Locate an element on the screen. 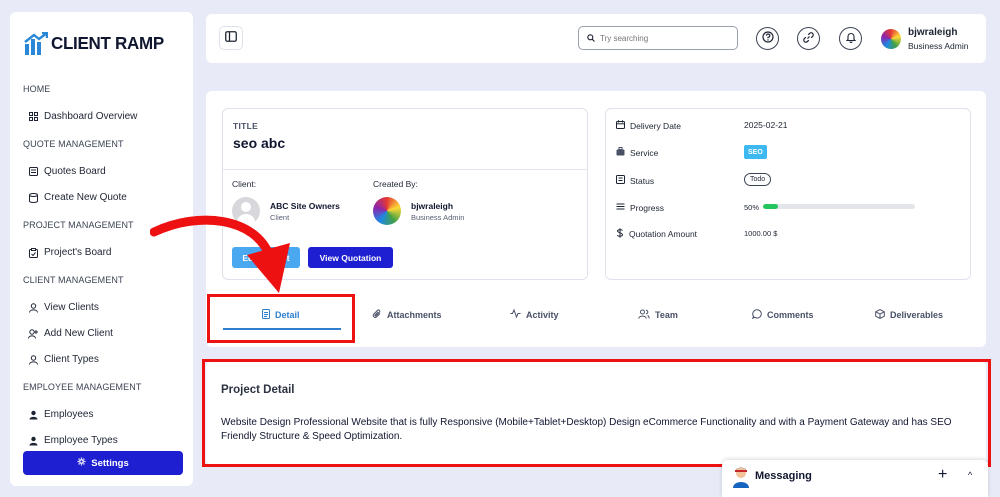 The height and width of the screenshot is (497, 1000). settings-label: Settings is located at coordinates (110, 463).